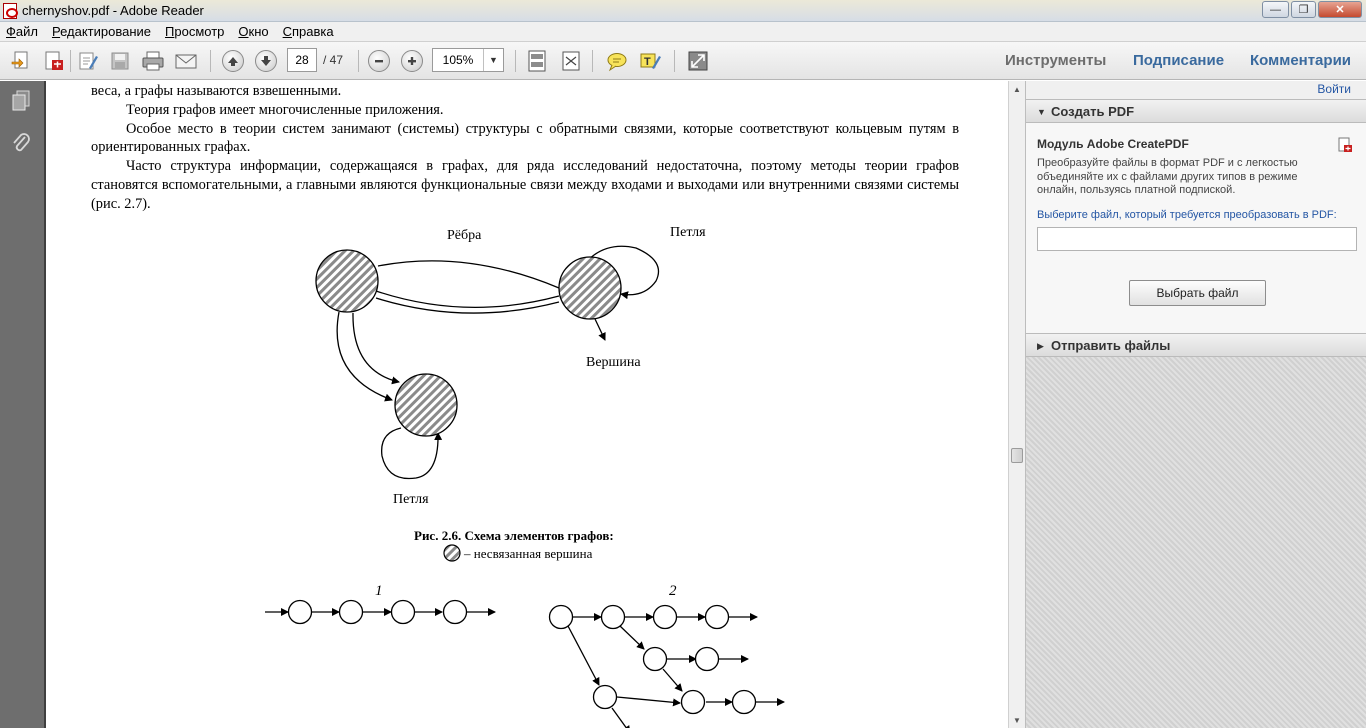 Image resolution: width=1366 pixels, height=728 pixels. What do you see at coordinates (1275, 9) in the screenshot?
I see `minimize-button: —` at bounding box center [1275, 9].